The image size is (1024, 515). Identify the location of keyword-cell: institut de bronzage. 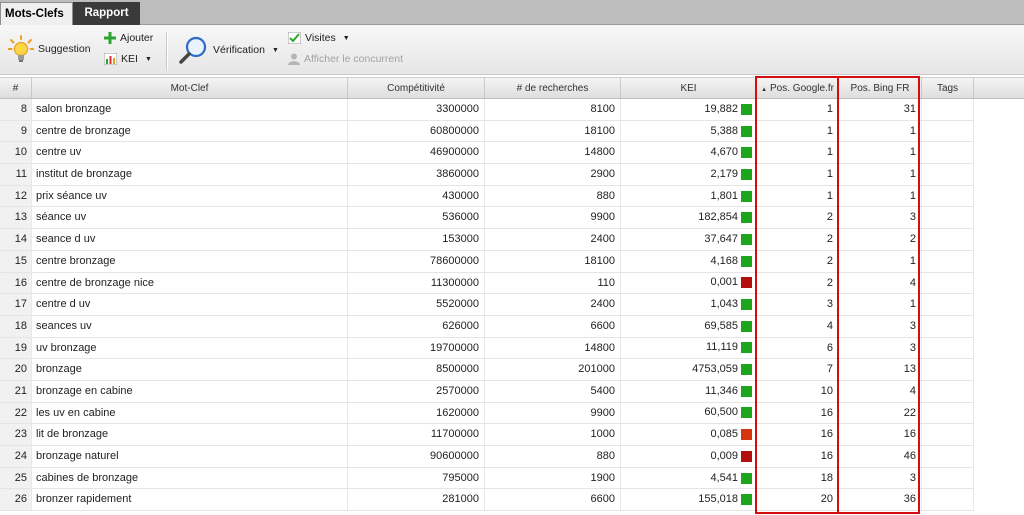
(190, 174).